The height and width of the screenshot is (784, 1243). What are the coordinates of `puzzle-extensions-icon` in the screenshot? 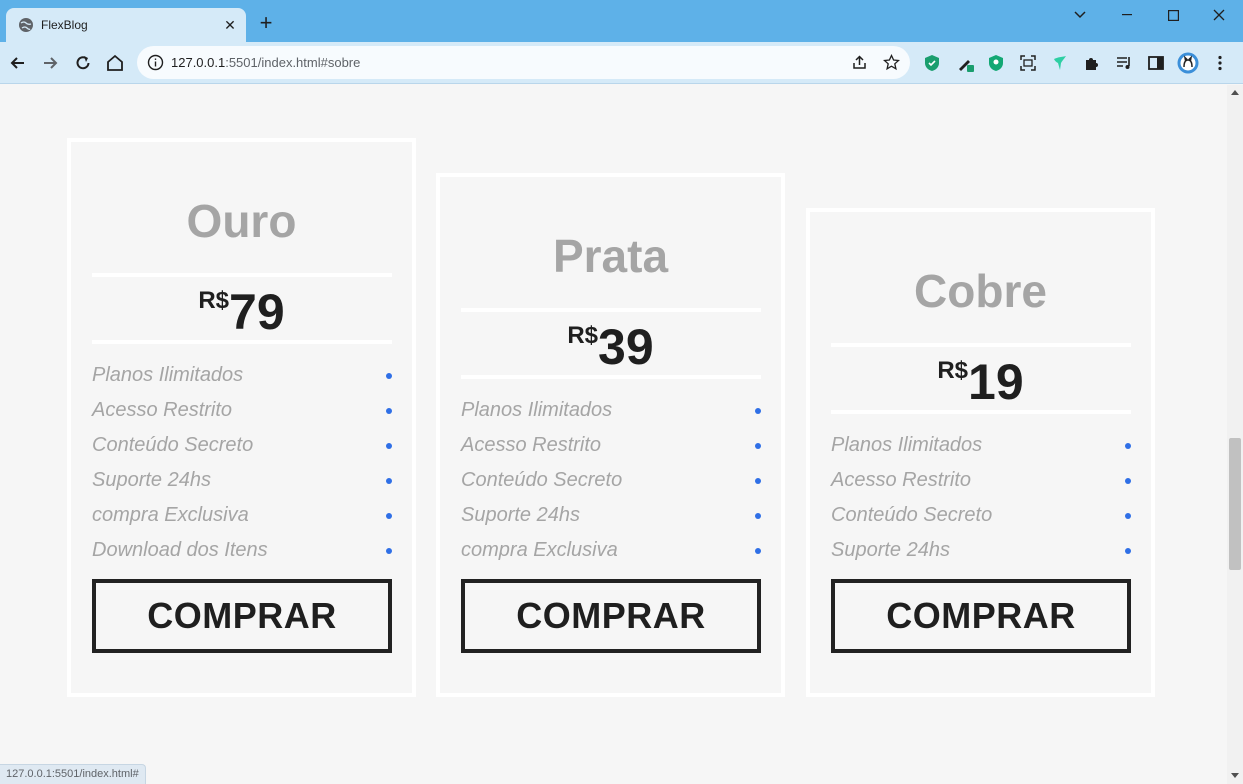 It's located at (1092, 63).